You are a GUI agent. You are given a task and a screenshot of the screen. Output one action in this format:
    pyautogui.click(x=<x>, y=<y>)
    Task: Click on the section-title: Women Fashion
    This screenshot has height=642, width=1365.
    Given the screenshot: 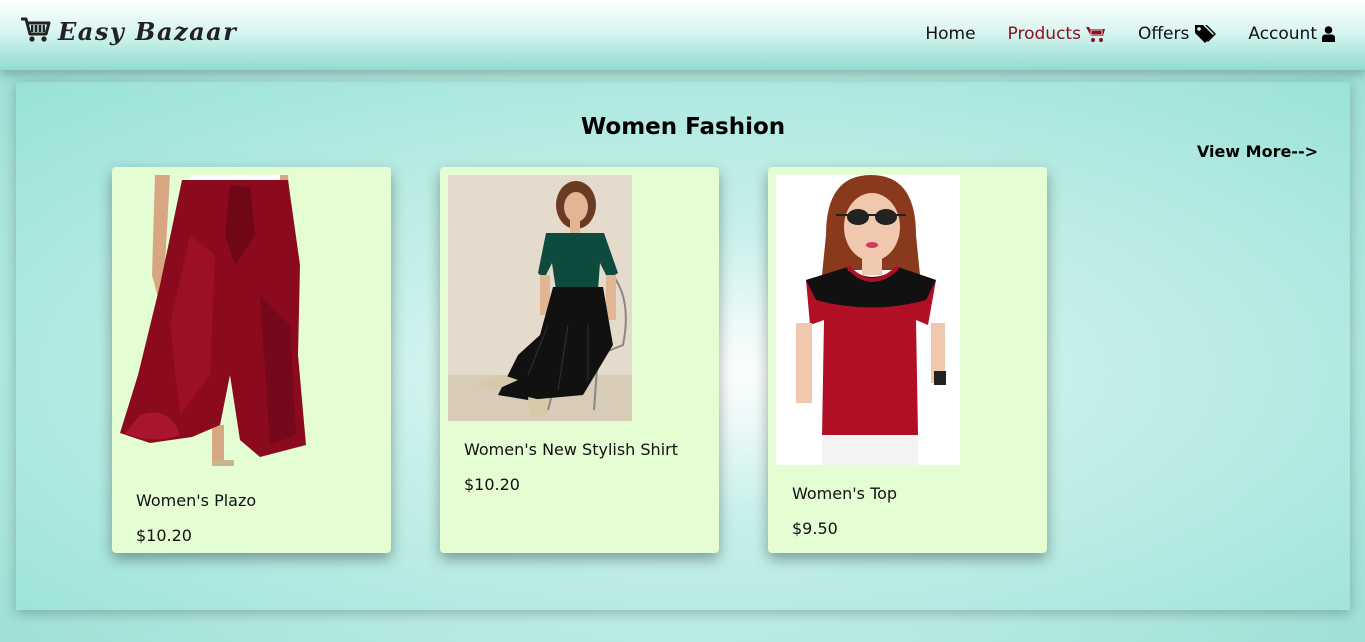 What is the action you would take?
    pyautogui.click(x=683, y=127)
    